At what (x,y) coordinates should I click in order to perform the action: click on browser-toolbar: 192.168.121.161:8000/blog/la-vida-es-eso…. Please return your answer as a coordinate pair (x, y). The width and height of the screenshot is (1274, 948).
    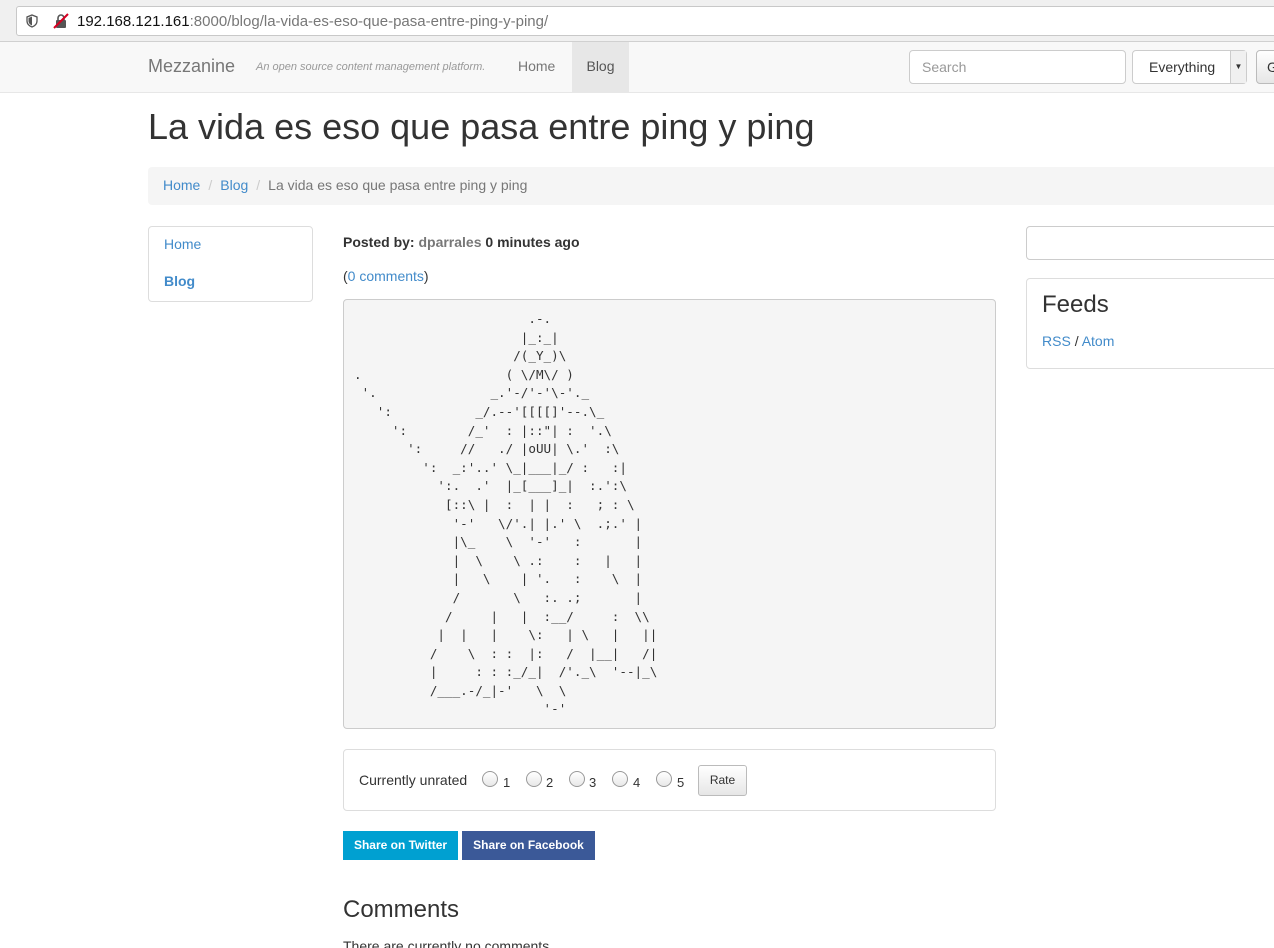
    Looking at the image, I should click on (637, 21).